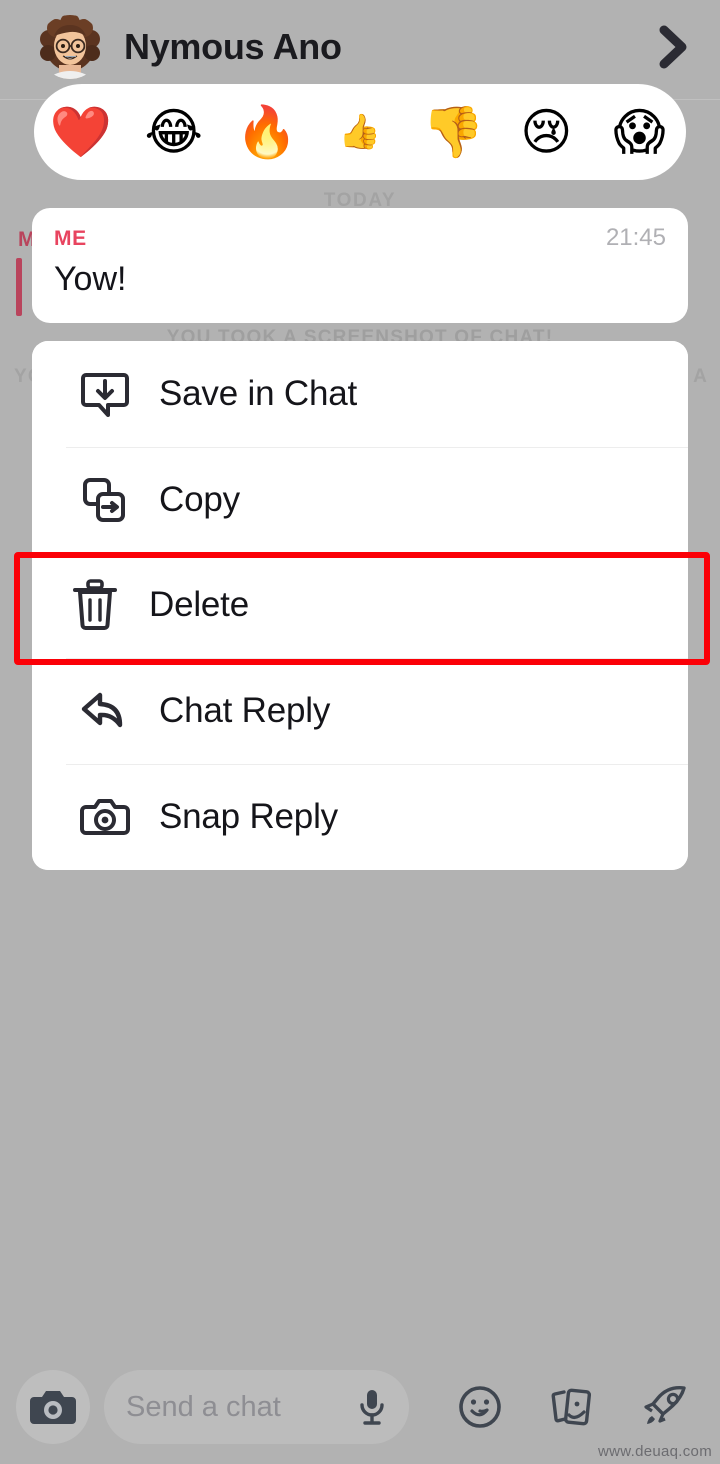 The height and width of the screenshot is (1464, 720). Describe the element at coordinates (700, 376) in the screenshot. I see `obscured-text-right: A` at that location.